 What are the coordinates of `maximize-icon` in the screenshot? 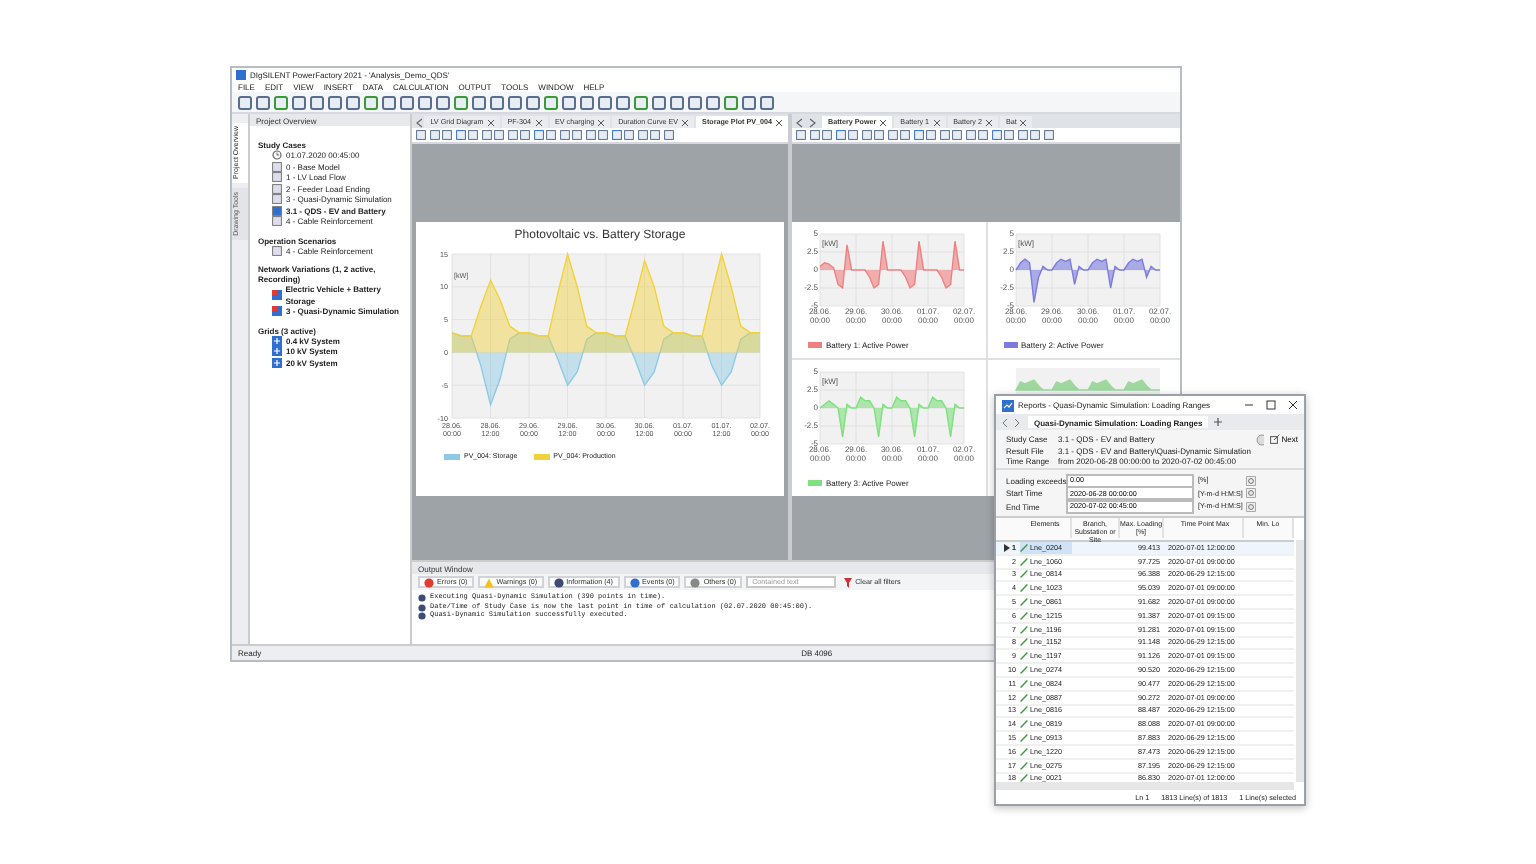 It's located at (1271, 405).